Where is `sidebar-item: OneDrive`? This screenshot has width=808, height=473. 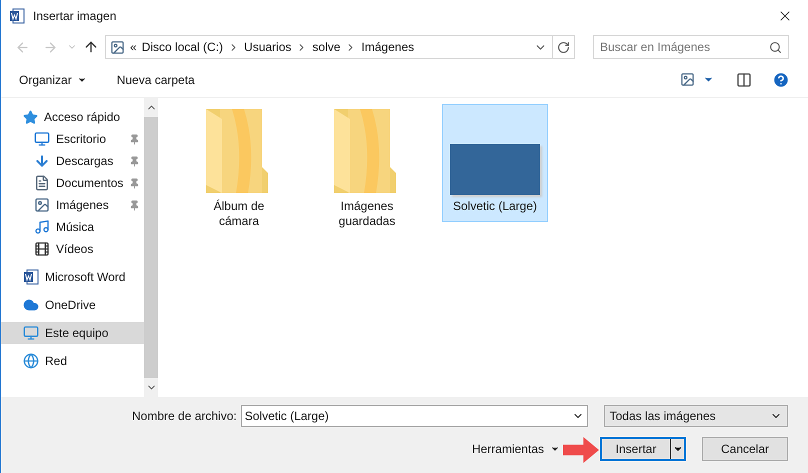 sidebar-item: OneDrive is located at coordinates (72, 305).